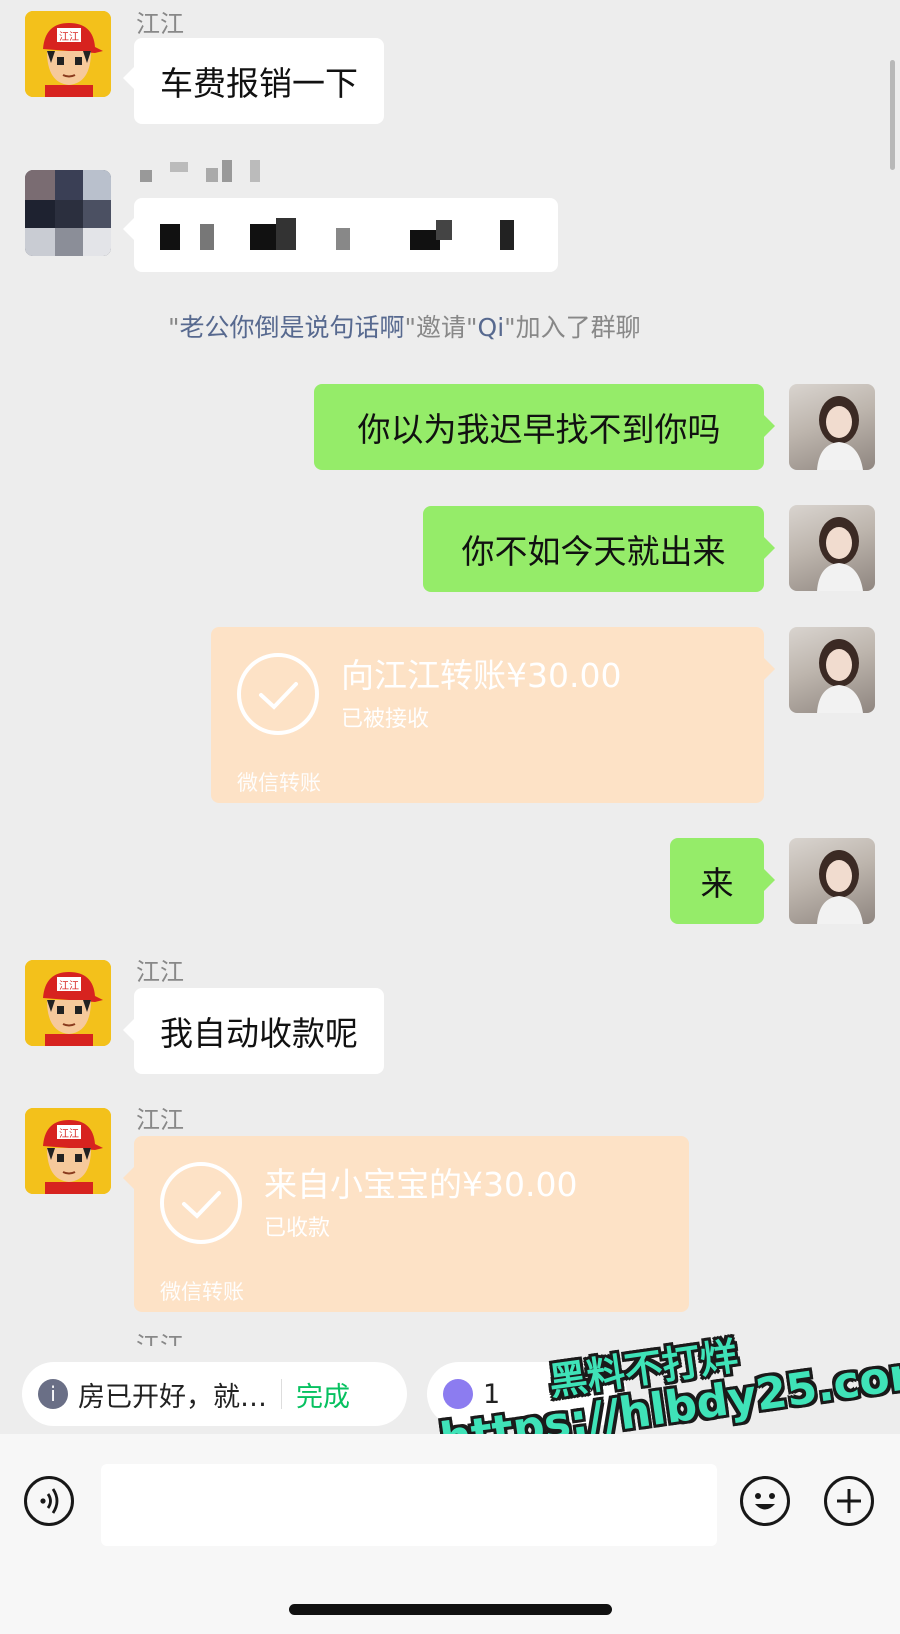 This screenshot has width=900, height=1634. Describe the element at coordinates (481, 675) in the screenshot. I see `transfer-title: 向江江转账¥30.00` at that location.